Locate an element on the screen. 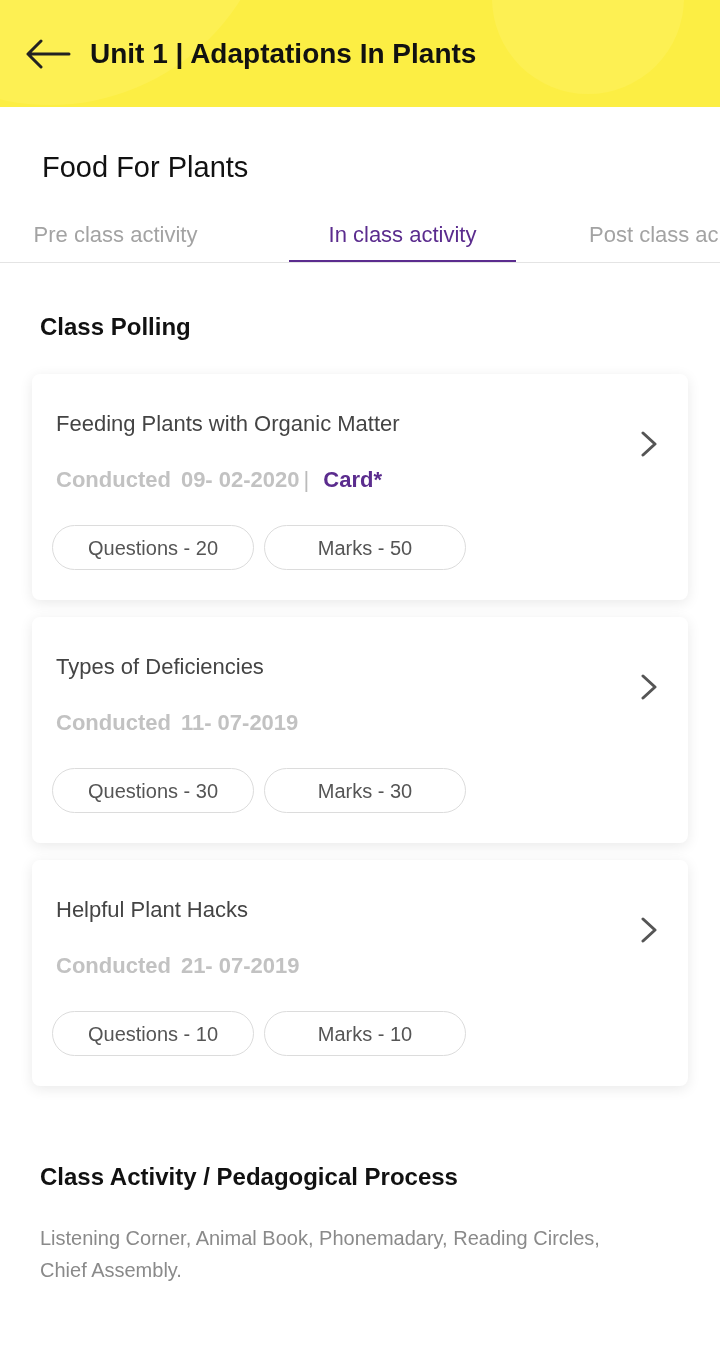 This screenshot has width=720, height=1350. page-title: Food For Plants is located at coordinates (146, 167).